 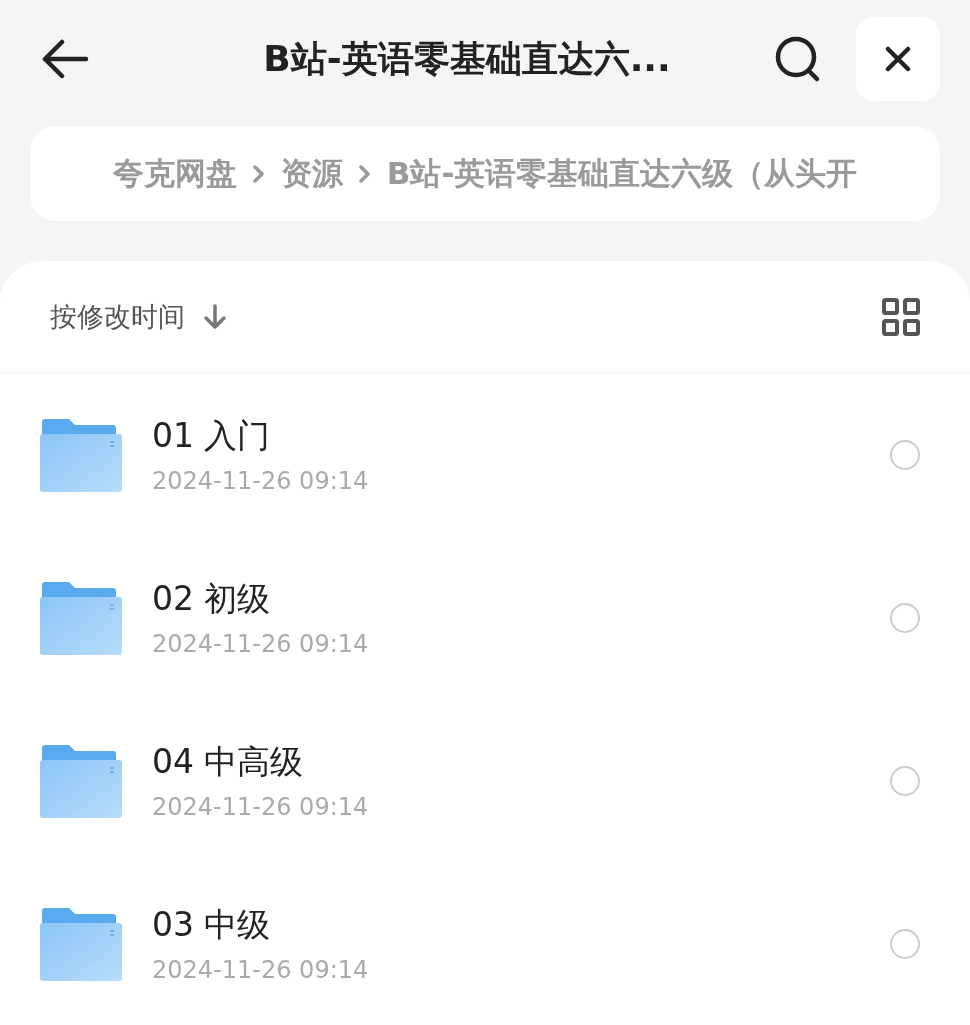 I want to click on down-arrow-icon, so click(x=215, y=316).